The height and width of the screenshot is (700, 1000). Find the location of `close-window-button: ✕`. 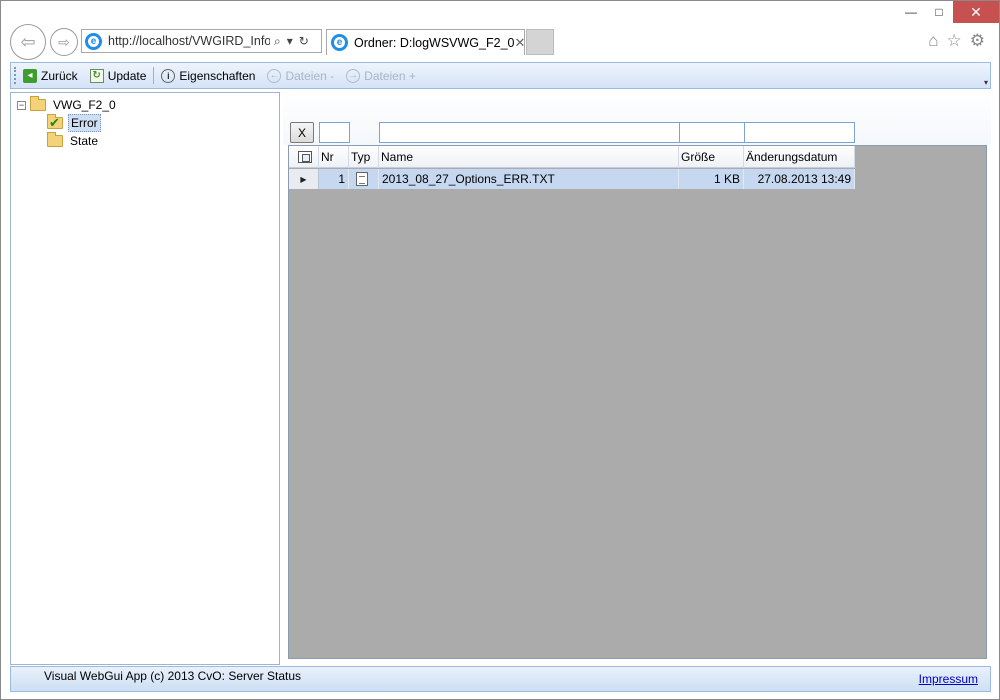

close-window-button: ✕ is located at coordinates (976, 12).